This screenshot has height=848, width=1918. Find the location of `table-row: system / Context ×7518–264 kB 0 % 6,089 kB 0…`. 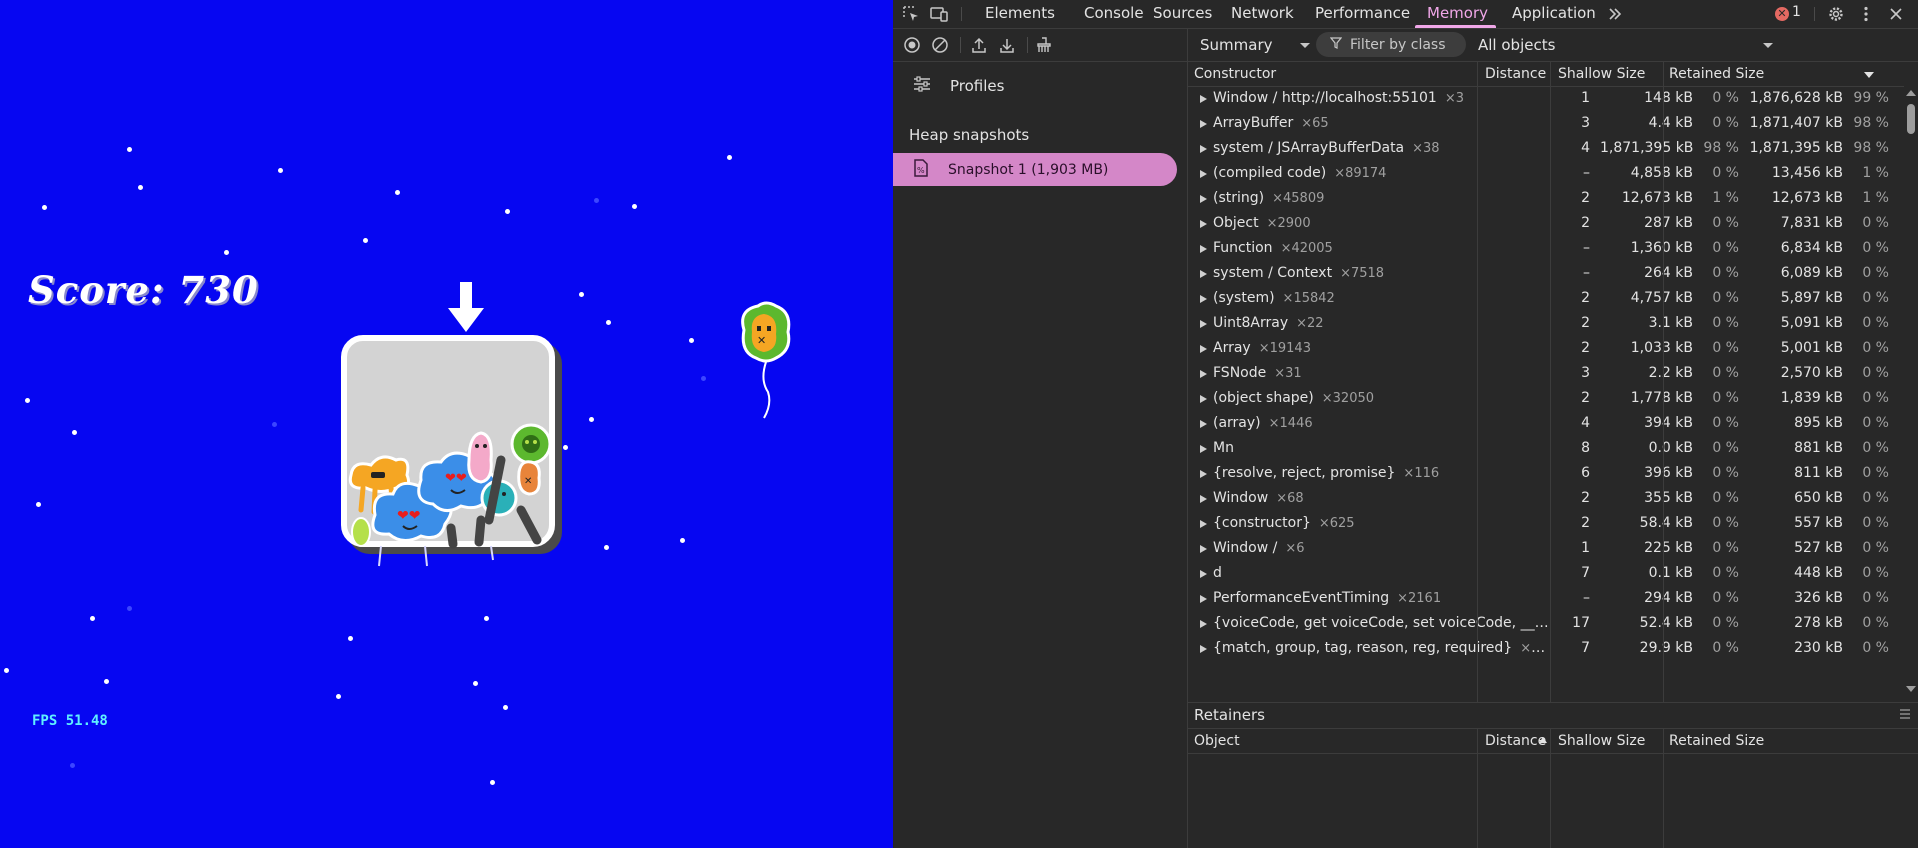

table-row: system / Context ×7518–264 kB 0 % 6,089 kB 0… is located at coordinates (1546, 273).